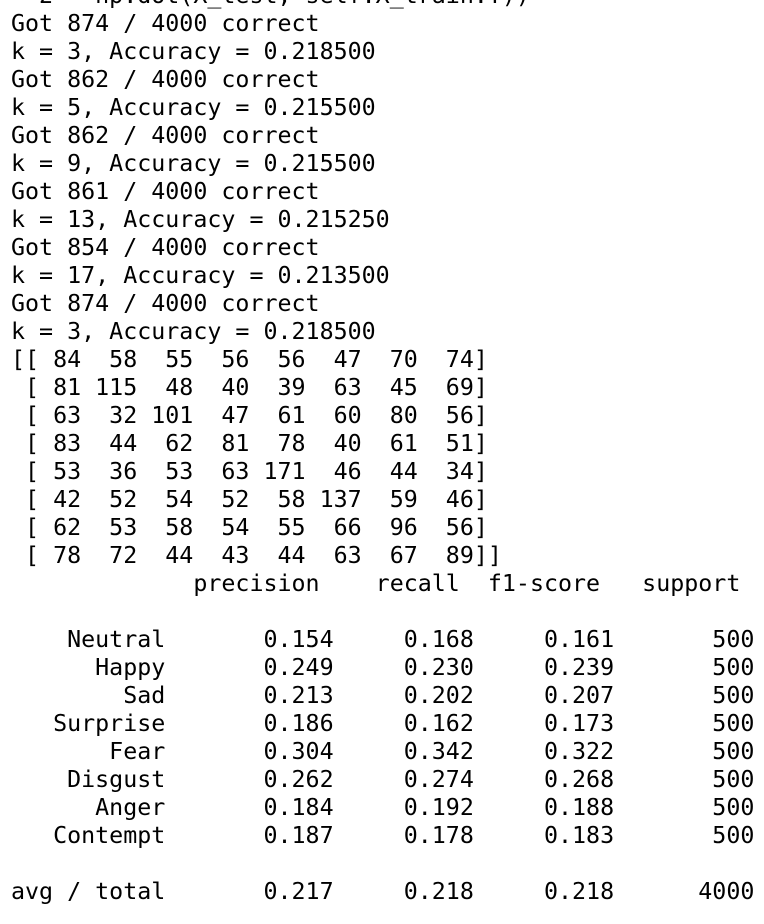 This screenshot has width=764, height=924. I want to click on terminal-line: Fear 0.304 0.342 0.322 500, so click(383, 751).